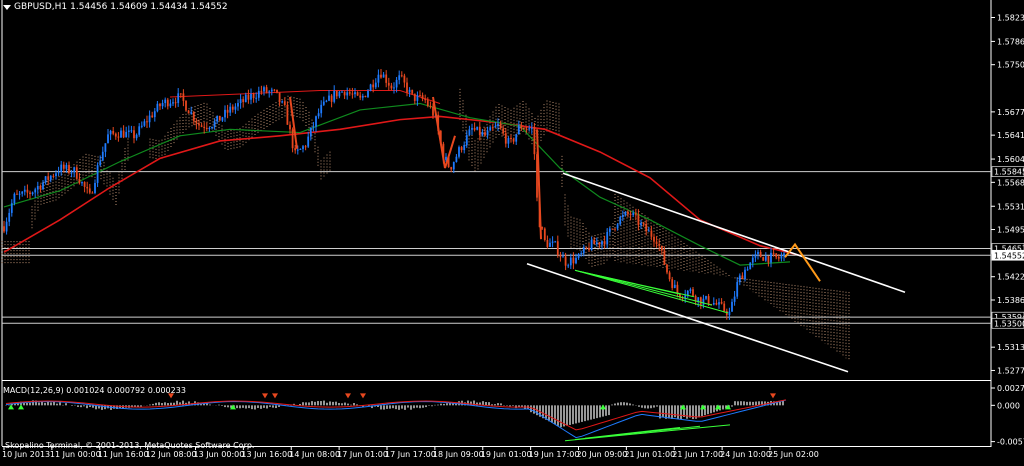  I want to click on ohlc-values: 1.54456 1.54609 1.54434 1.54552, so click(149, 7).